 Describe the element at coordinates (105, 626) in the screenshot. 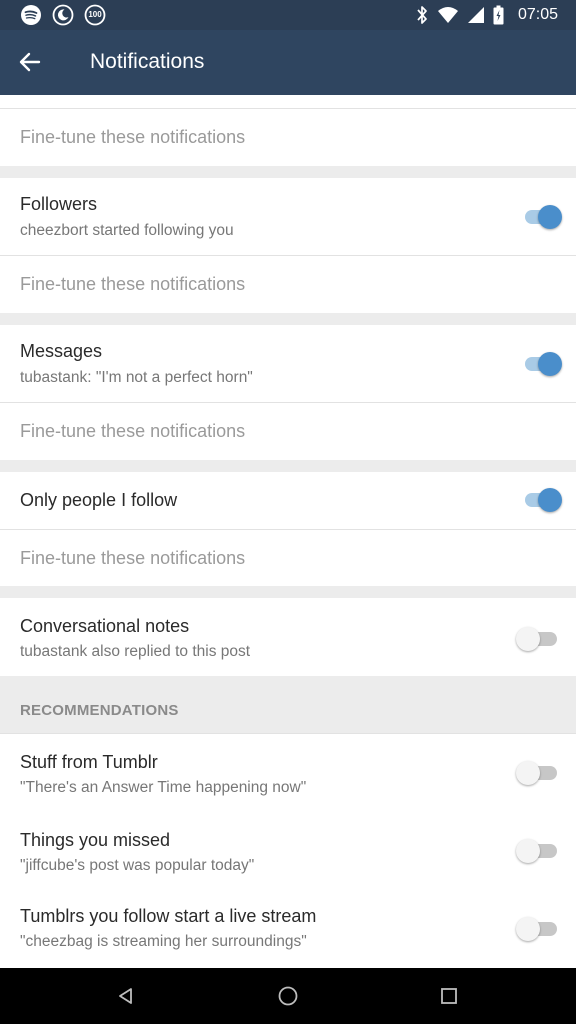

I see `setting-title: Conversational notes` at that location.